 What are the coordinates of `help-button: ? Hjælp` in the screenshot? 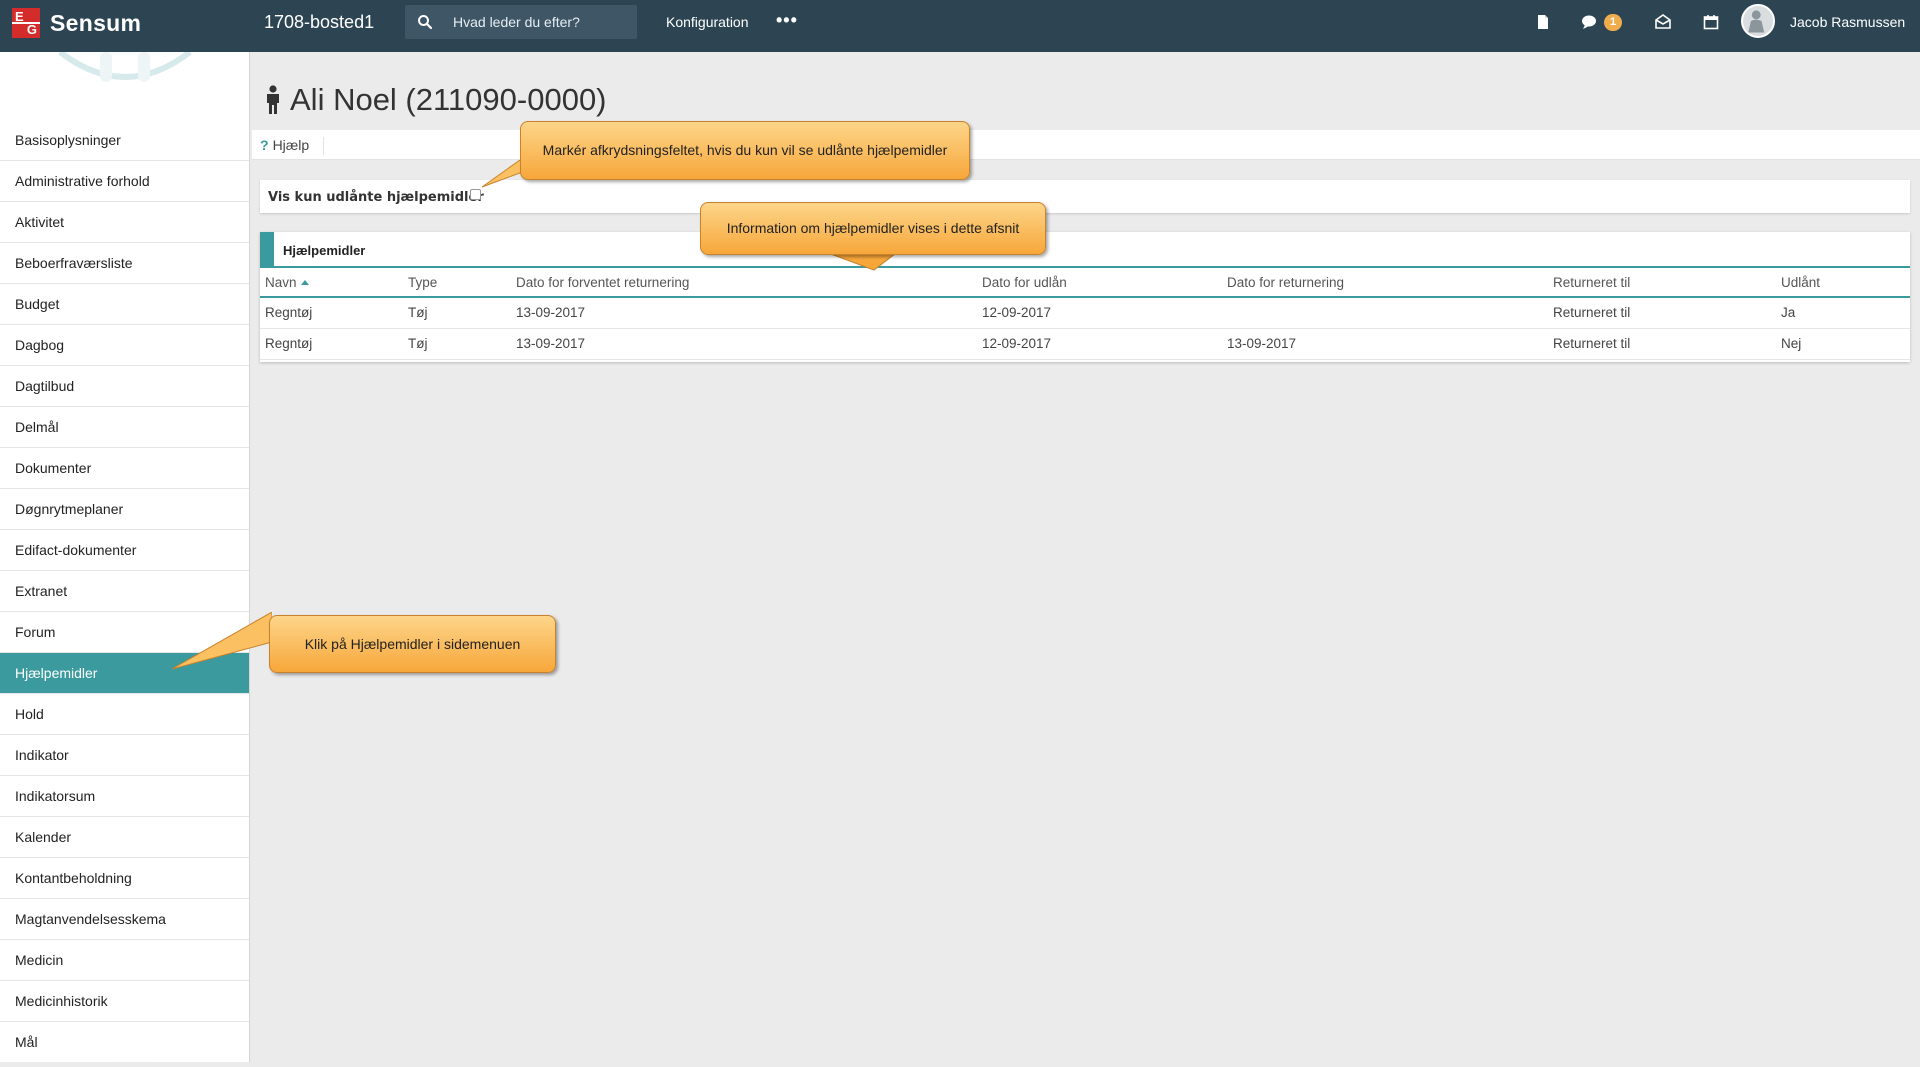 It's located at (292, 146).